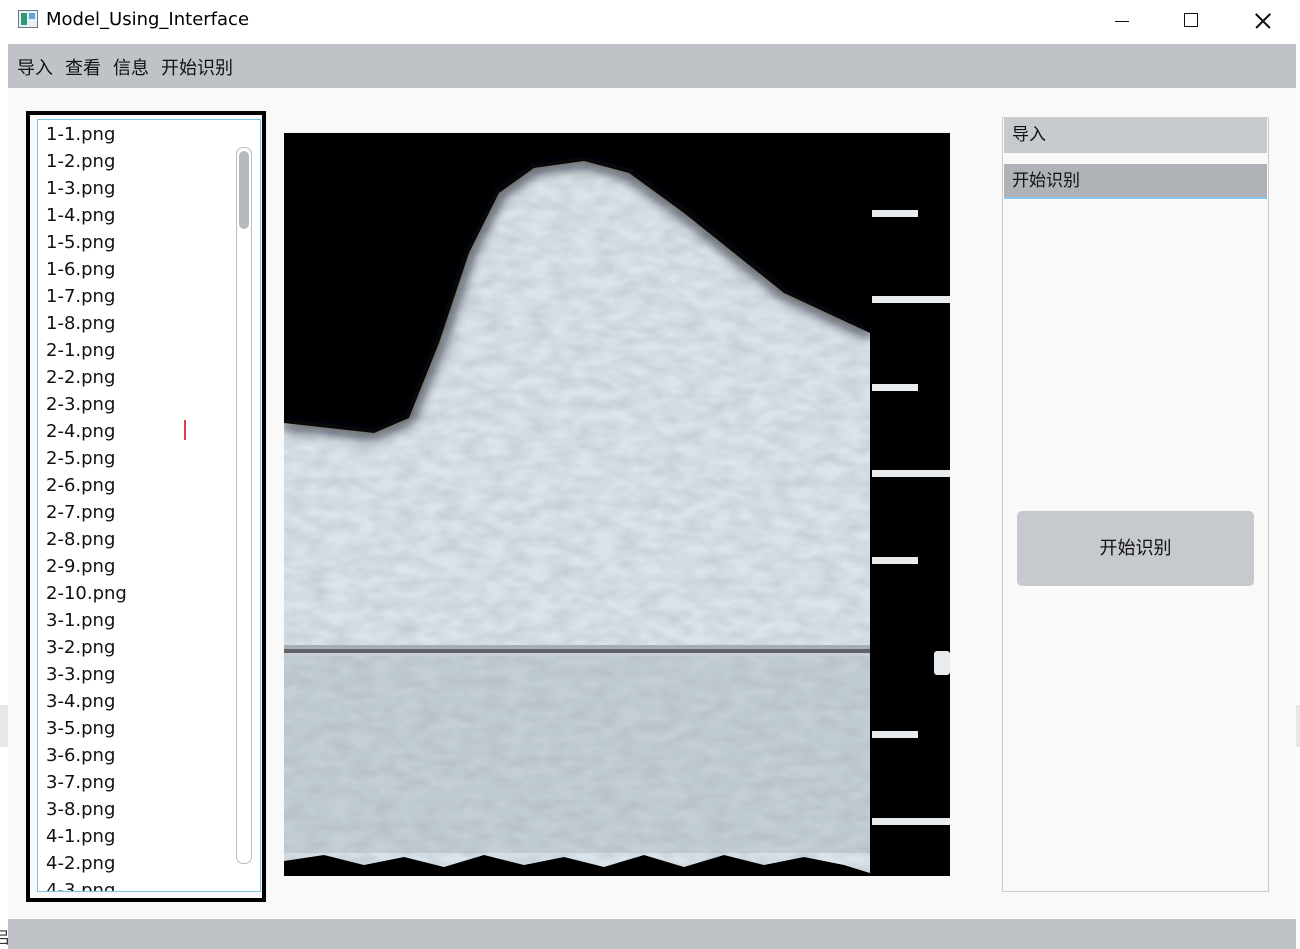 This screenshot has height=949, width=1300. Describe the element at coordinates (80, 728) in the screenshot. I see `list-item: 3-5.png` at that location.